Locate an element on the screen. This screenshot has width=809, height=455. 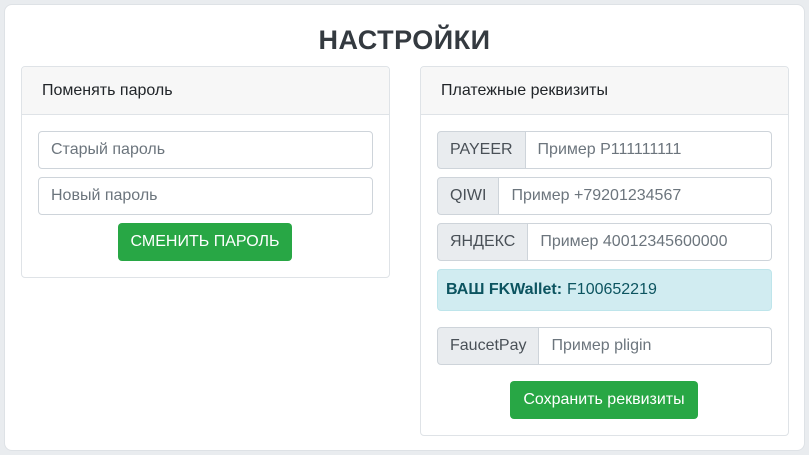
old-password-input is located at coordinates (205, 150).